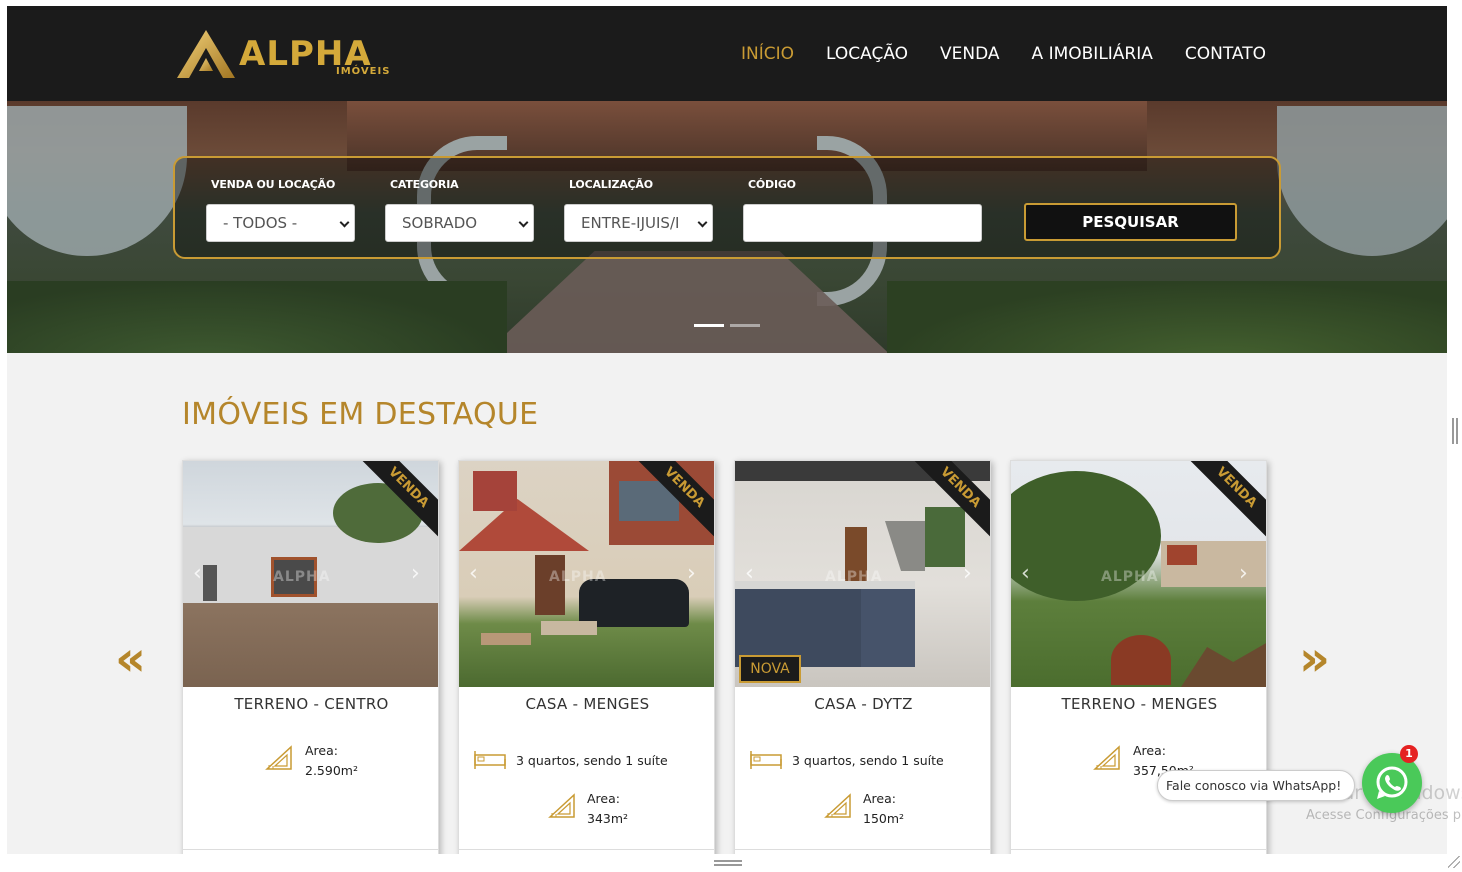  I want to click on logo-subtext: IMÓVEIS, so click(363, 71).